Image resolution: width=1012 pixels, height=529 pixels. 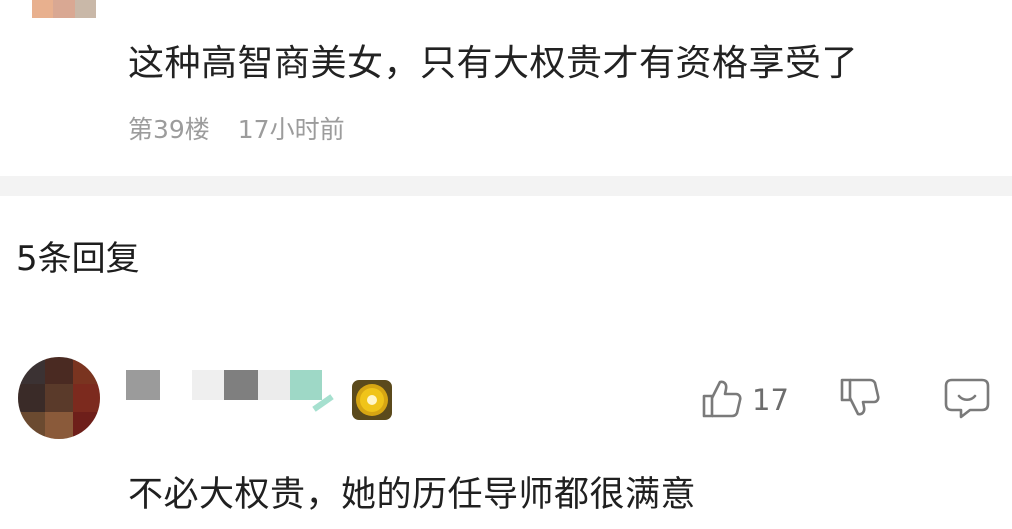 What do you see at coordinates (372, 400) in the screenshot?
I see `sun-badge-icon` at bounding box center [372, 400].